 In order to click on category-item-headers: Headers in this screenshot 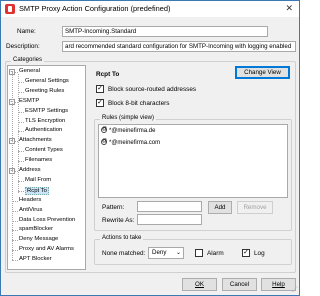, I will do `click(30, 200)`.